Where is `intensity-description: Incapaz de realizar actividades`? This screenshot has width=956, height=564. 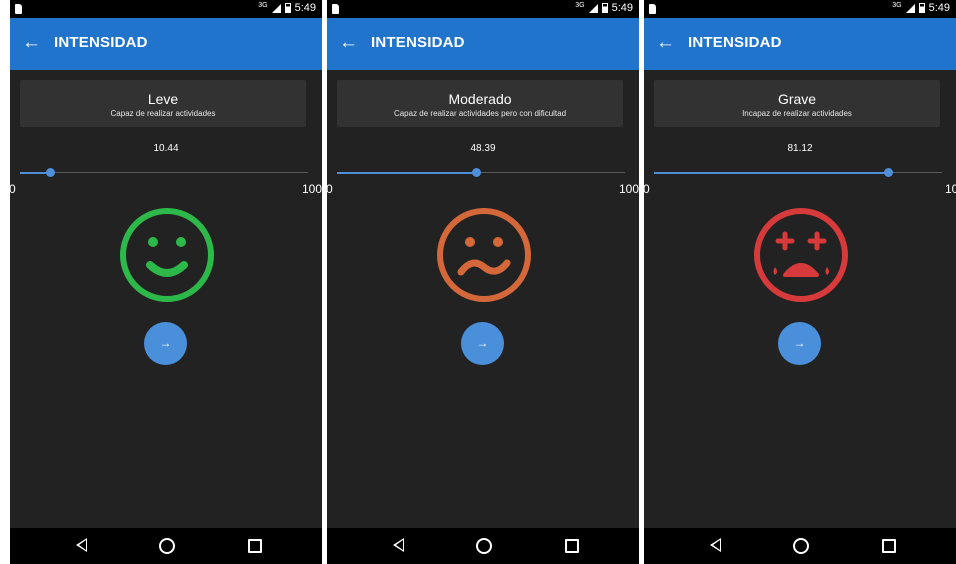 intensity-description: Incapaz de realizar actividades is located at coordinates (797, 113).